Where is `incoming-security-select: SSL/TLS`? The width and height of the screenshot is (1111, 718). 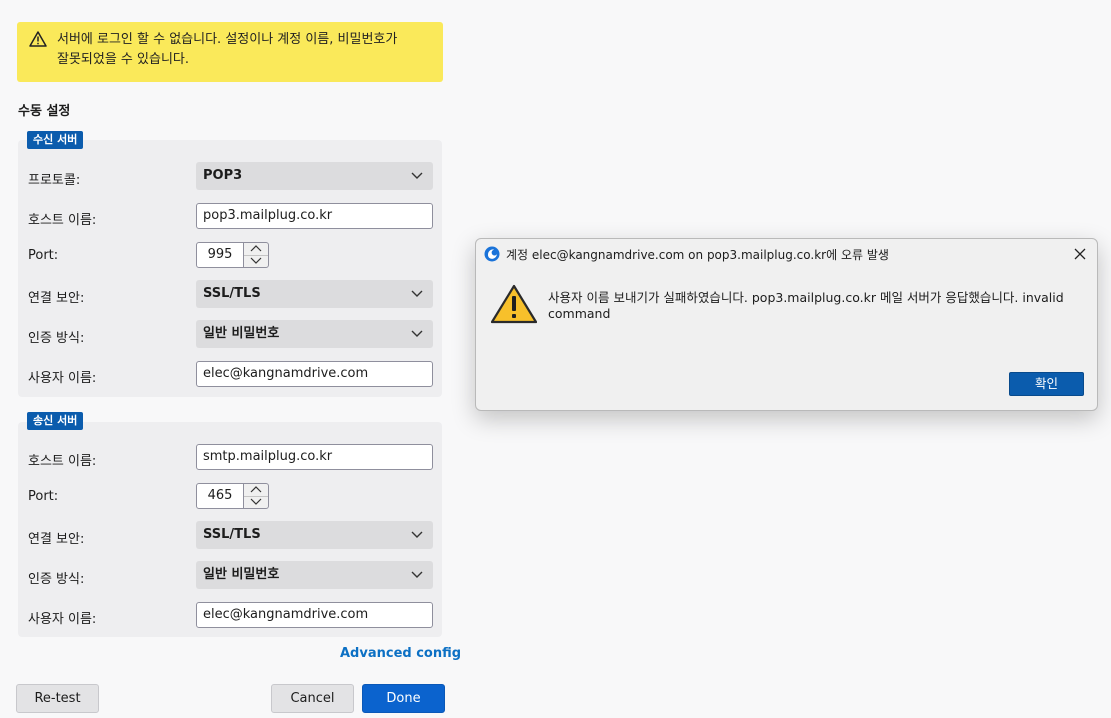 incoming-security-select: SSL/TLS is located at coordinates (314, 294).